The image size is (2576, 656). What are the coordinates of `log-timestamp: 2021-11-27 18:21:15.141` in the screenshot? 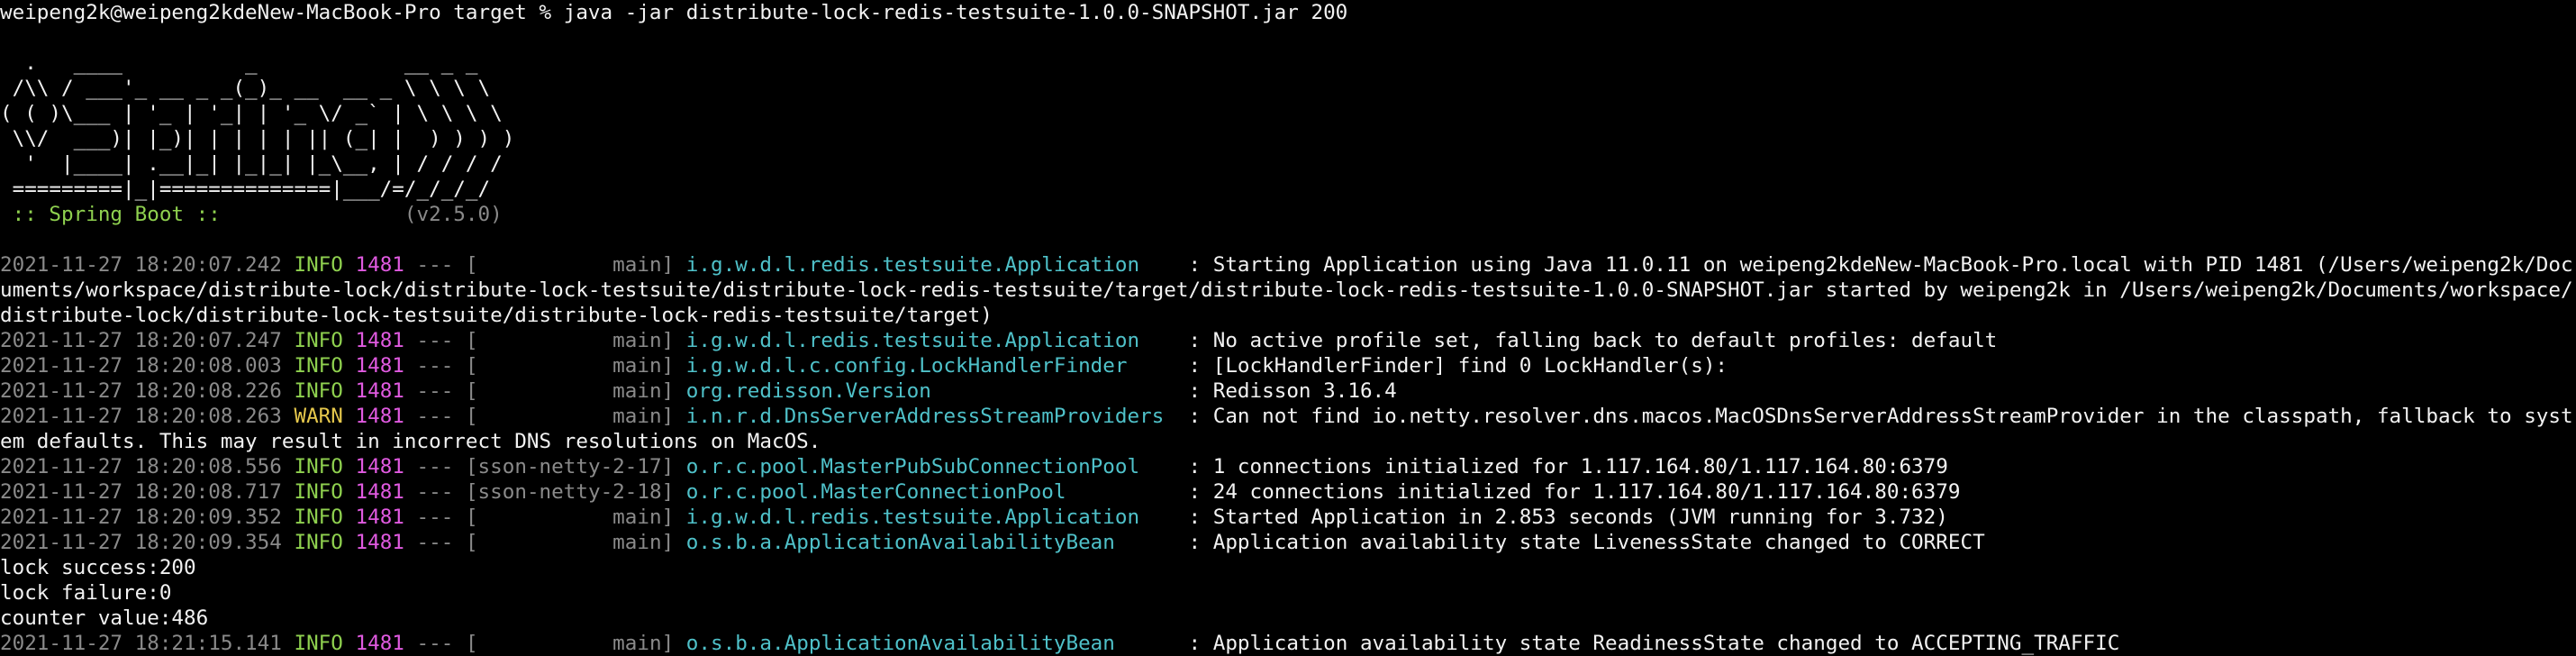 It's located at (141, 644).